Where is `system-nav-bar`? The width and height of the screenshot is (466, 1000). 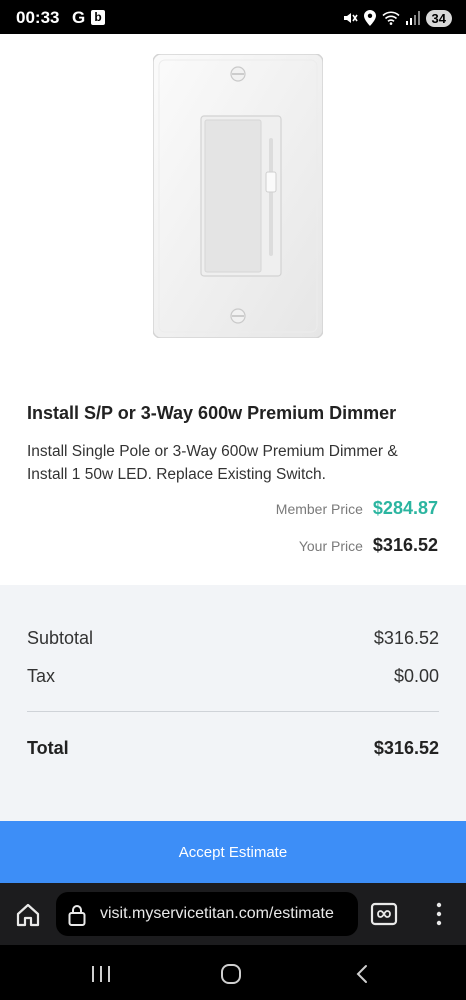
system-nav-bar is located at coordinates (233, 972).